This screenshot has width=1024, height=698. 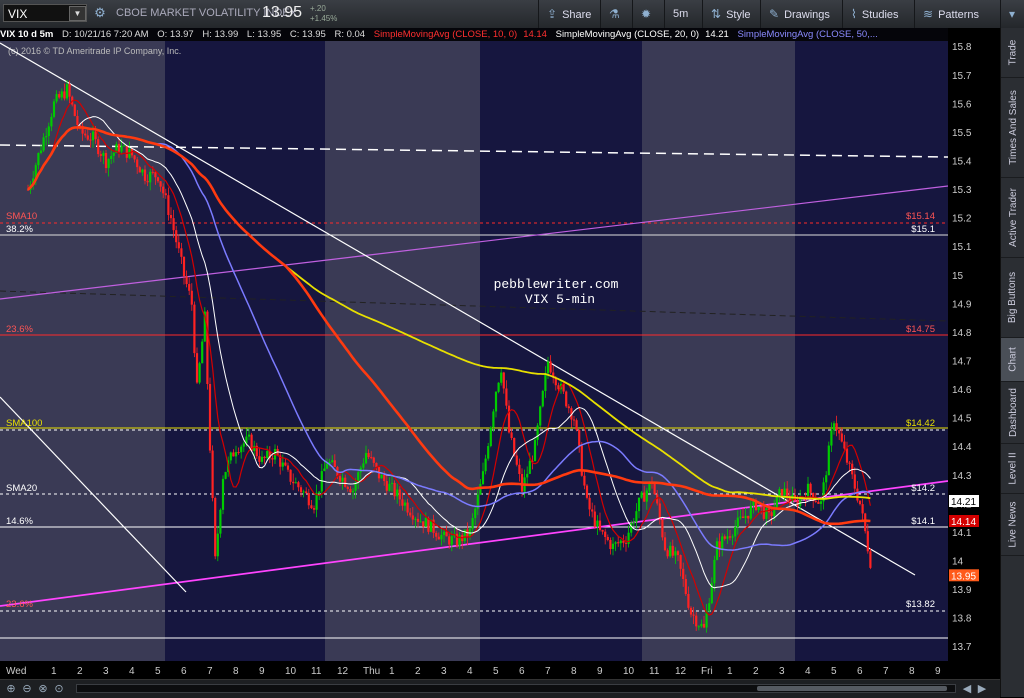 I want to click on settings-button: ✹, so click(x=648, y=14).